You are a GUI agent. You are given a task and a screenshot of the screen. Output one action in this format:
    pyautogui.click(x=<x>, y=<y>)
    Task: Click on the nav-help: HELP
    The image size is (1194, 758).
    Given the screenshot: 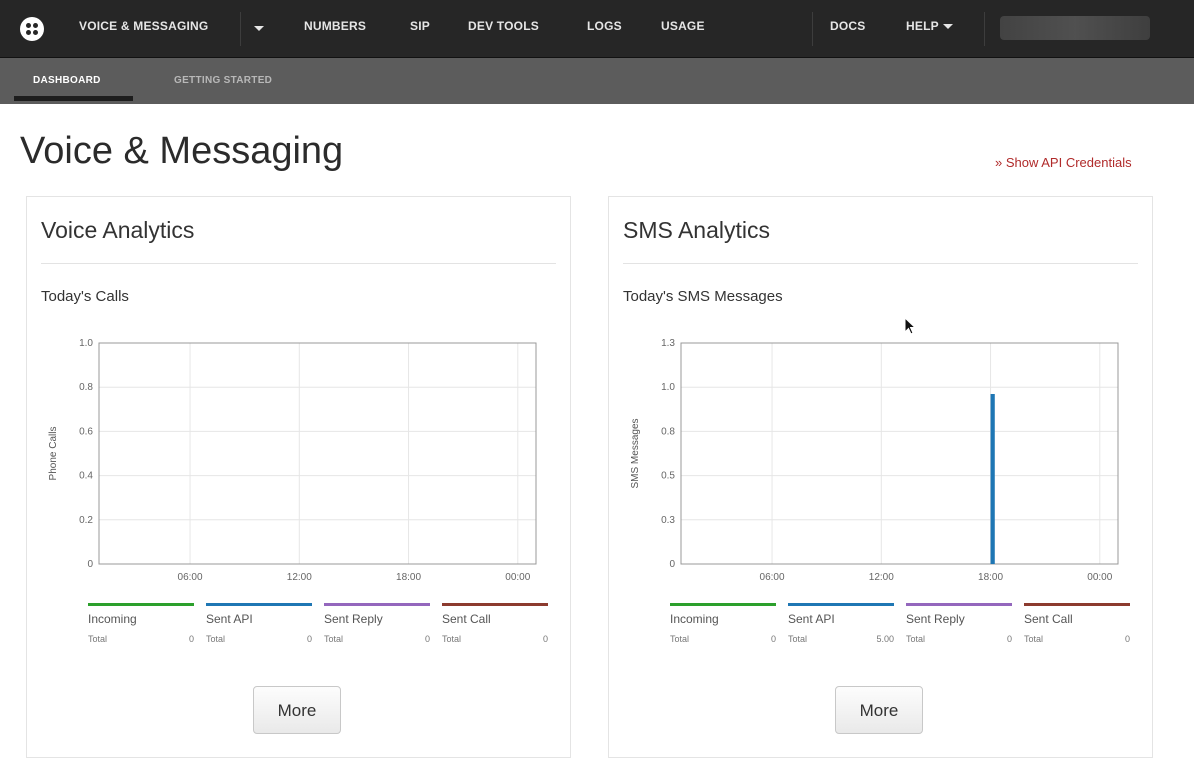 What is the action you would take?
    pyautogui.click(x=929, y=26)
    